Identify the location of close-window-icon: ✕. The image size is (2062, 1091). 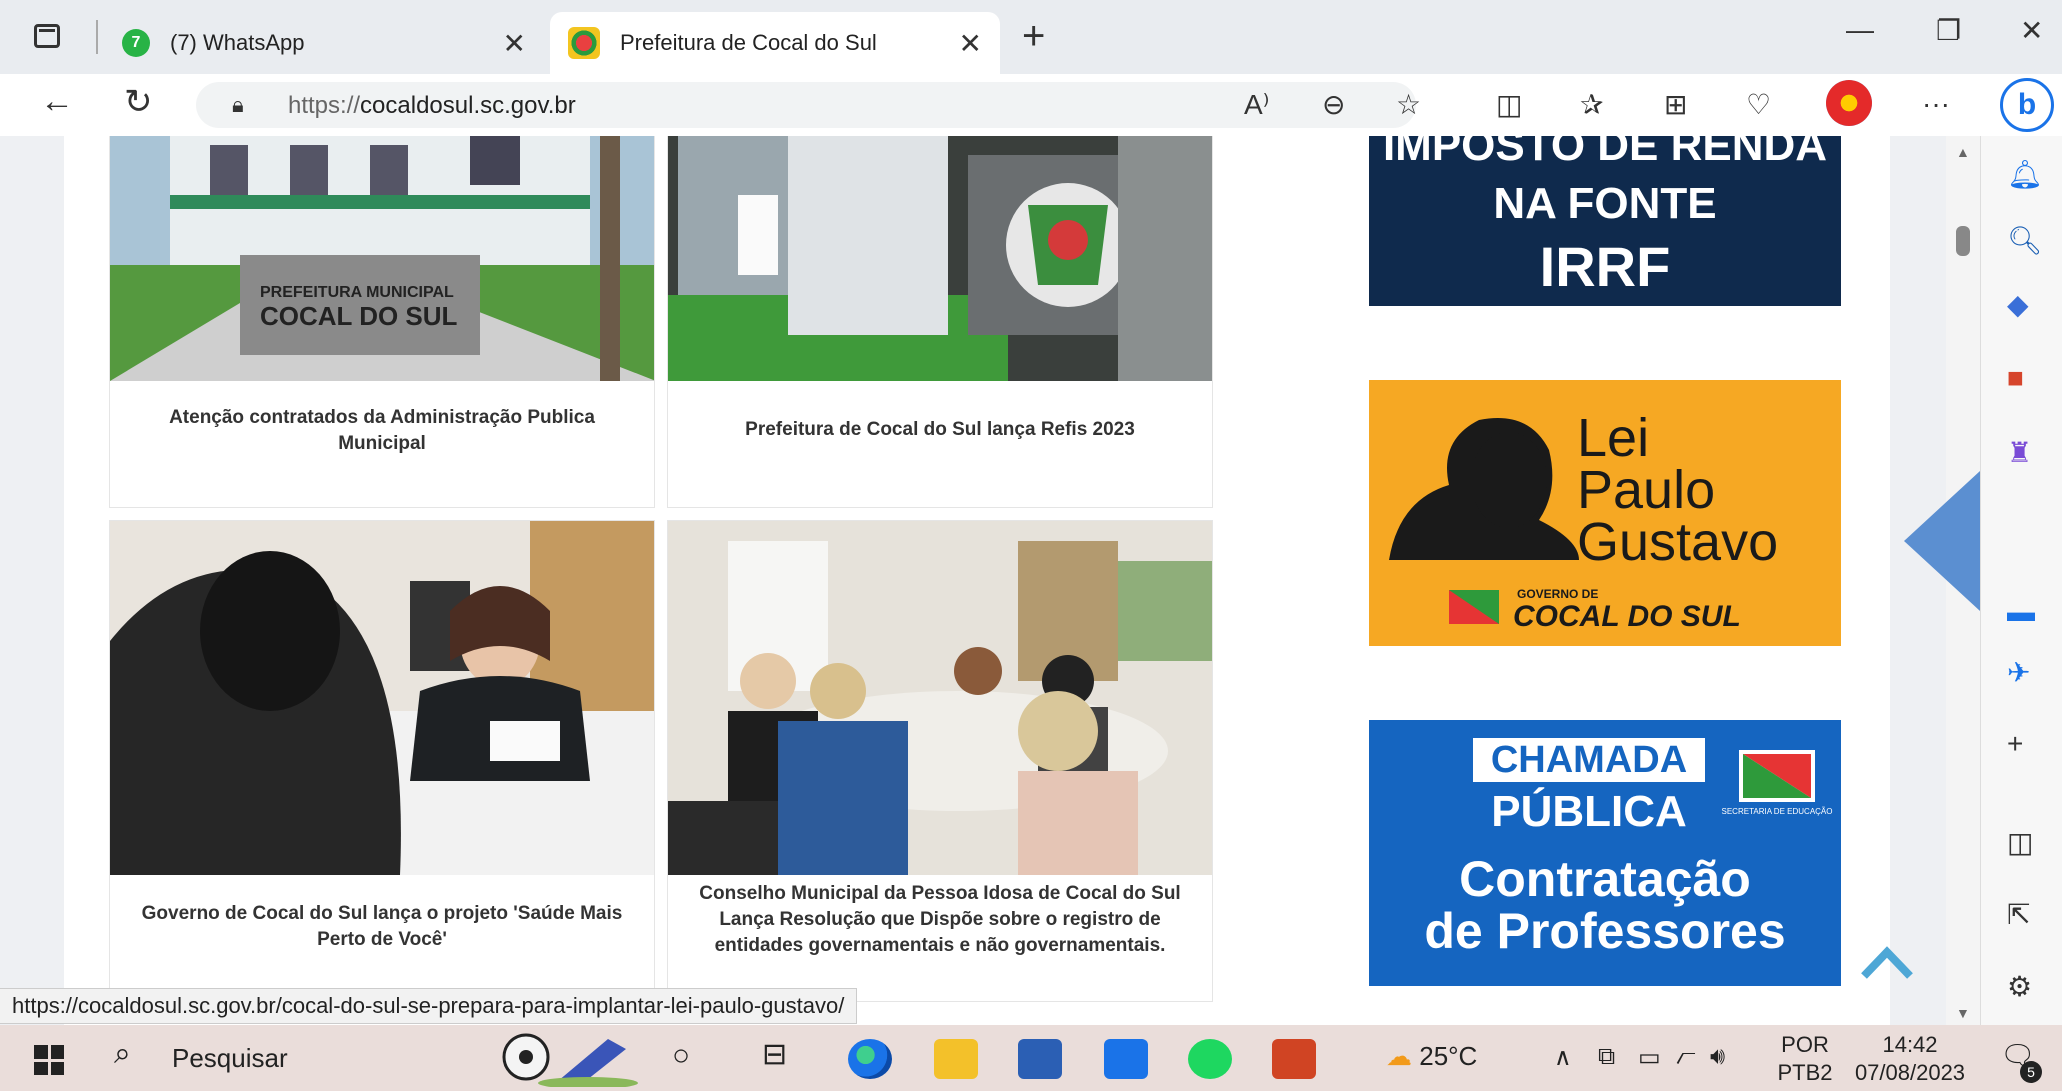
(2031, 30).